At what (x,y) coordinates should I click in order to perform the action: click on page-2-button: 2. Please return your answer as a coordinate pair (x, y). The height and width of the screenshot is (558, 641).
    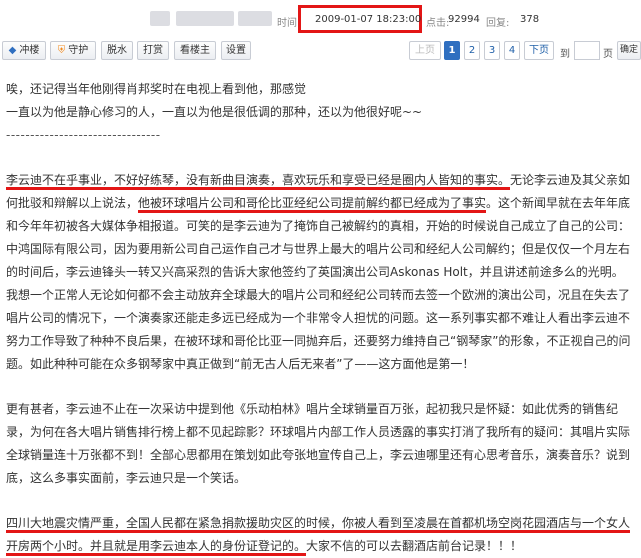
    Looking at the image, I should click on (472, 50).